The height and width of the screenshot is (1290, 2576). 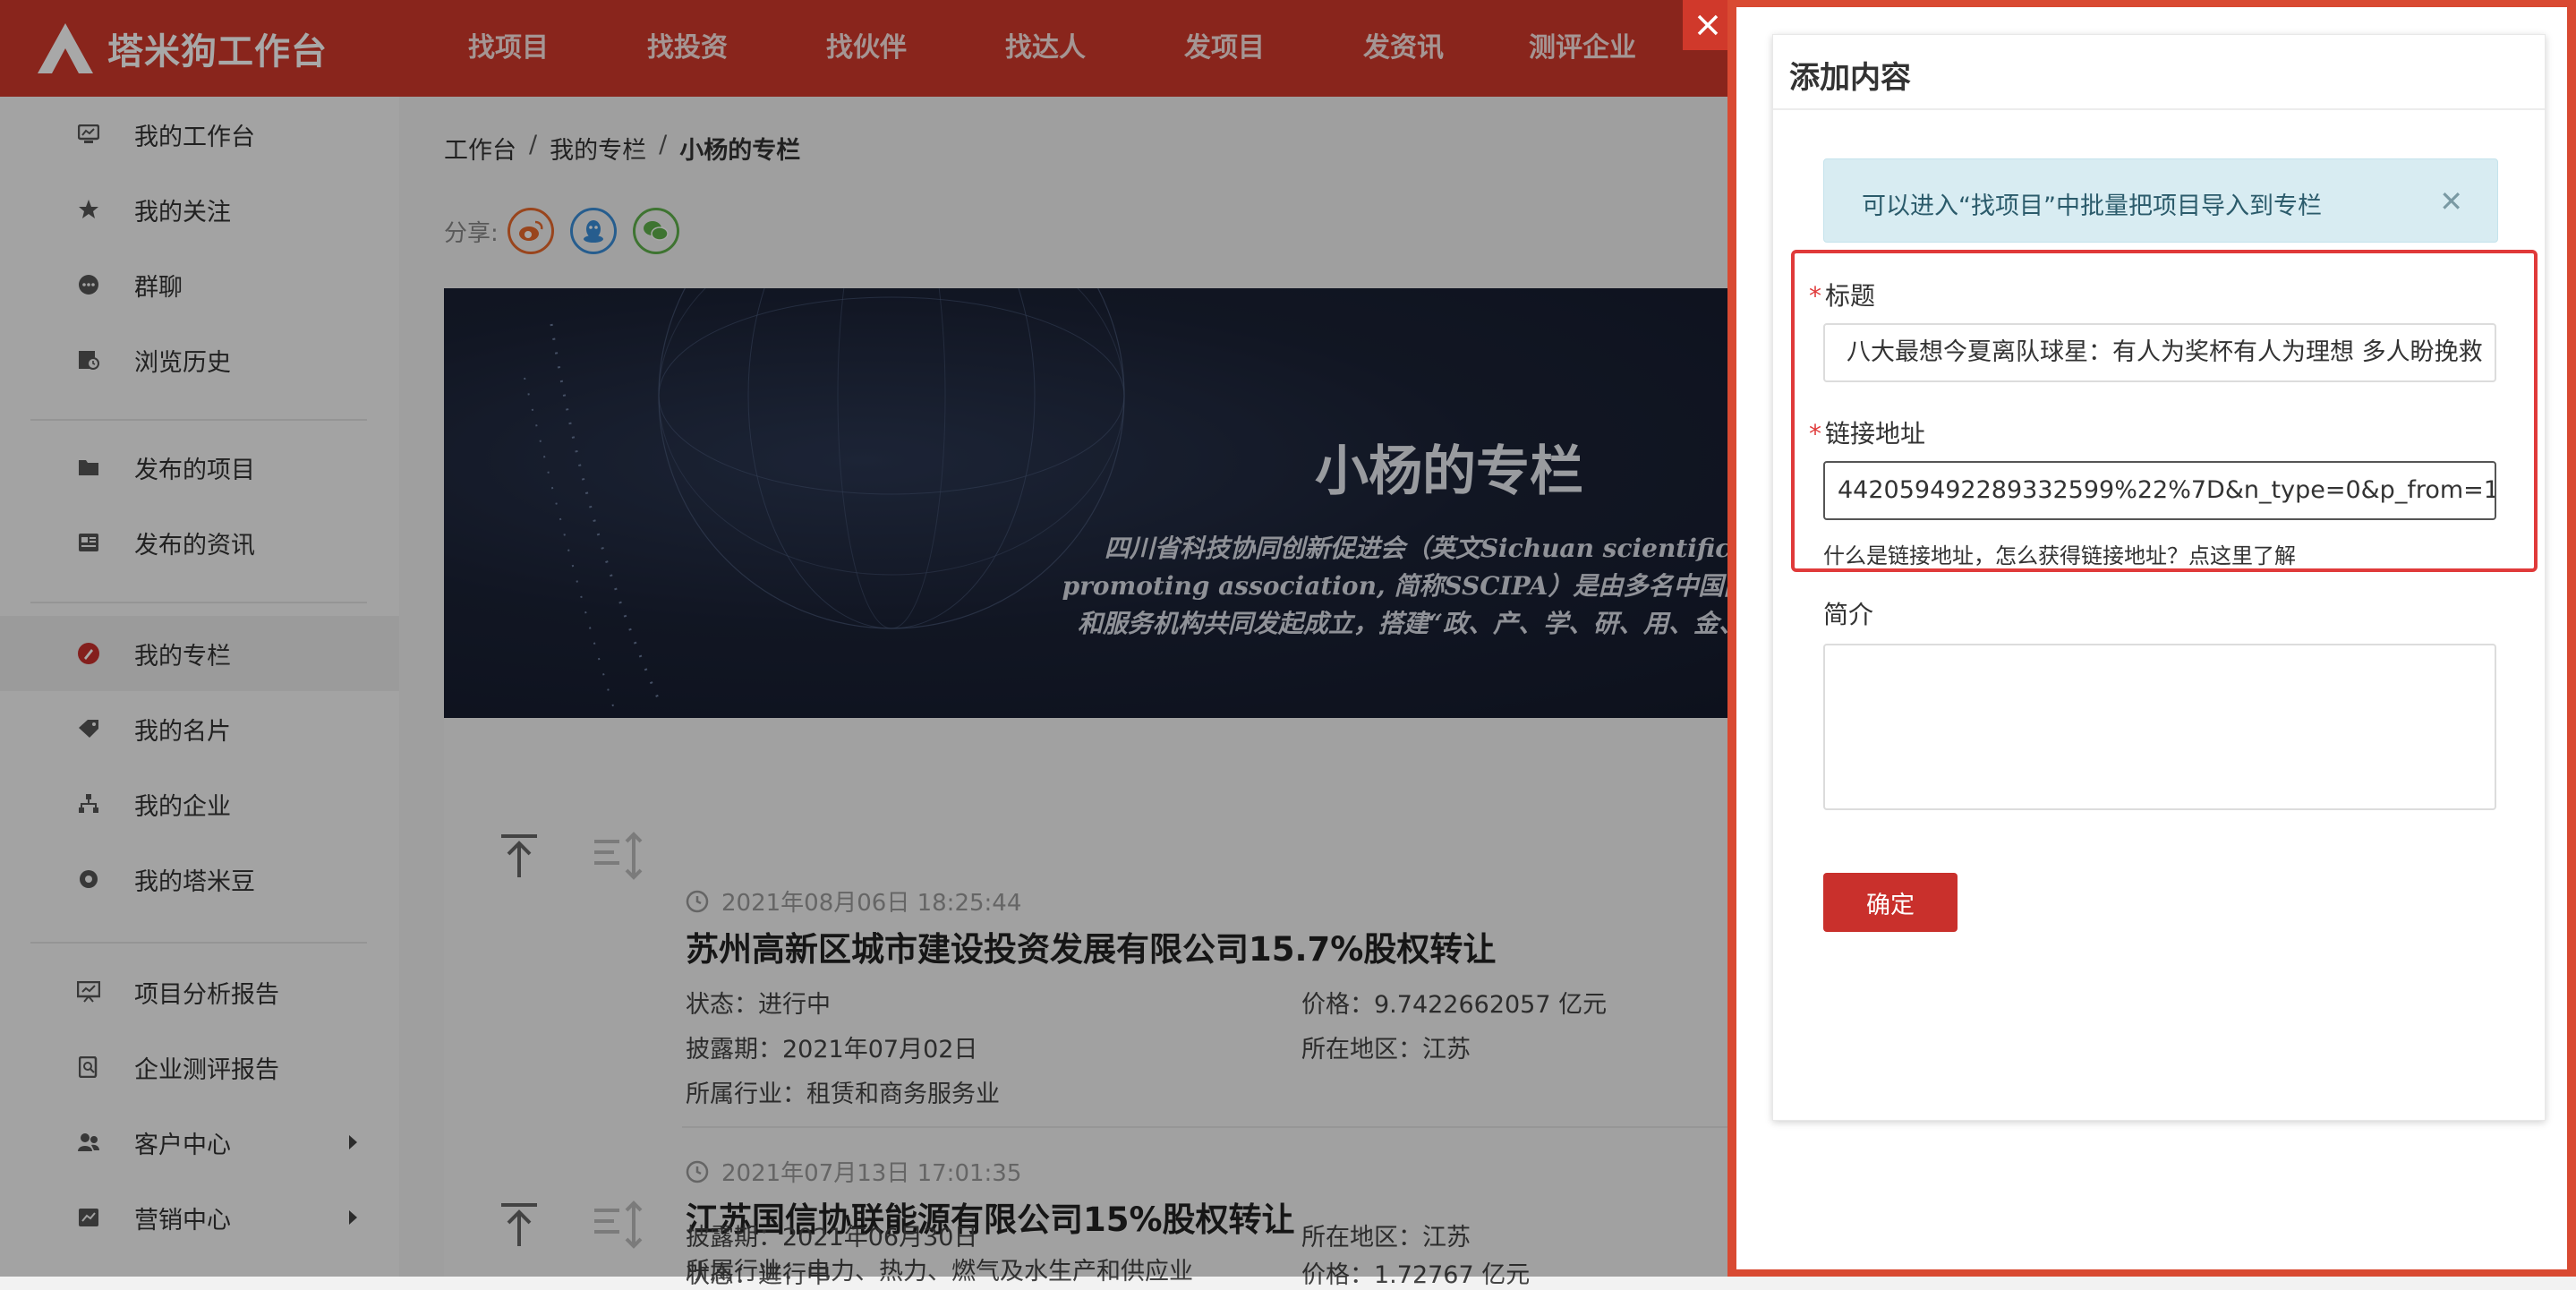 What do you see at coordinates (2159, 727) in the screenshot?
I see `intro-textarea` at bounding box center [2159, 727].